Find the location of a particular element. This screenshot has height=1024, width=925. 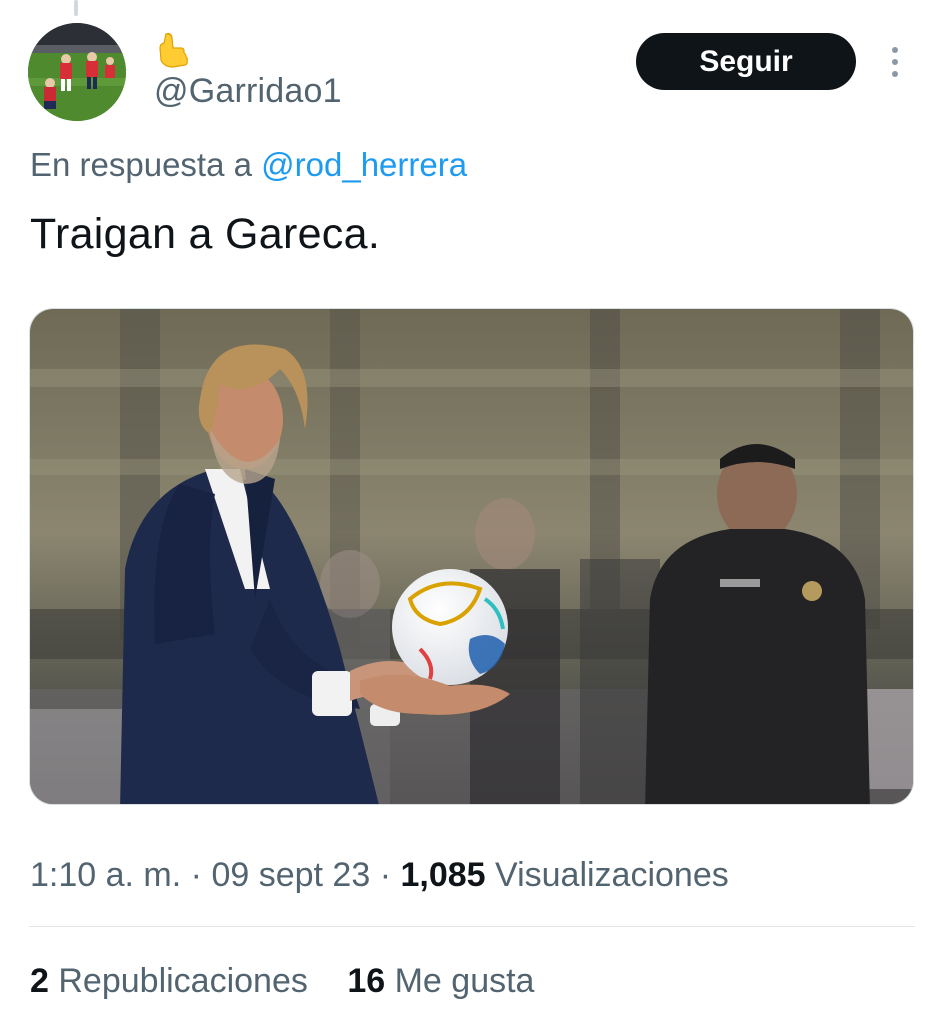

engagement-stats: 2 Republicaciones 16 Me gusta is located at coordinates (282, 981).